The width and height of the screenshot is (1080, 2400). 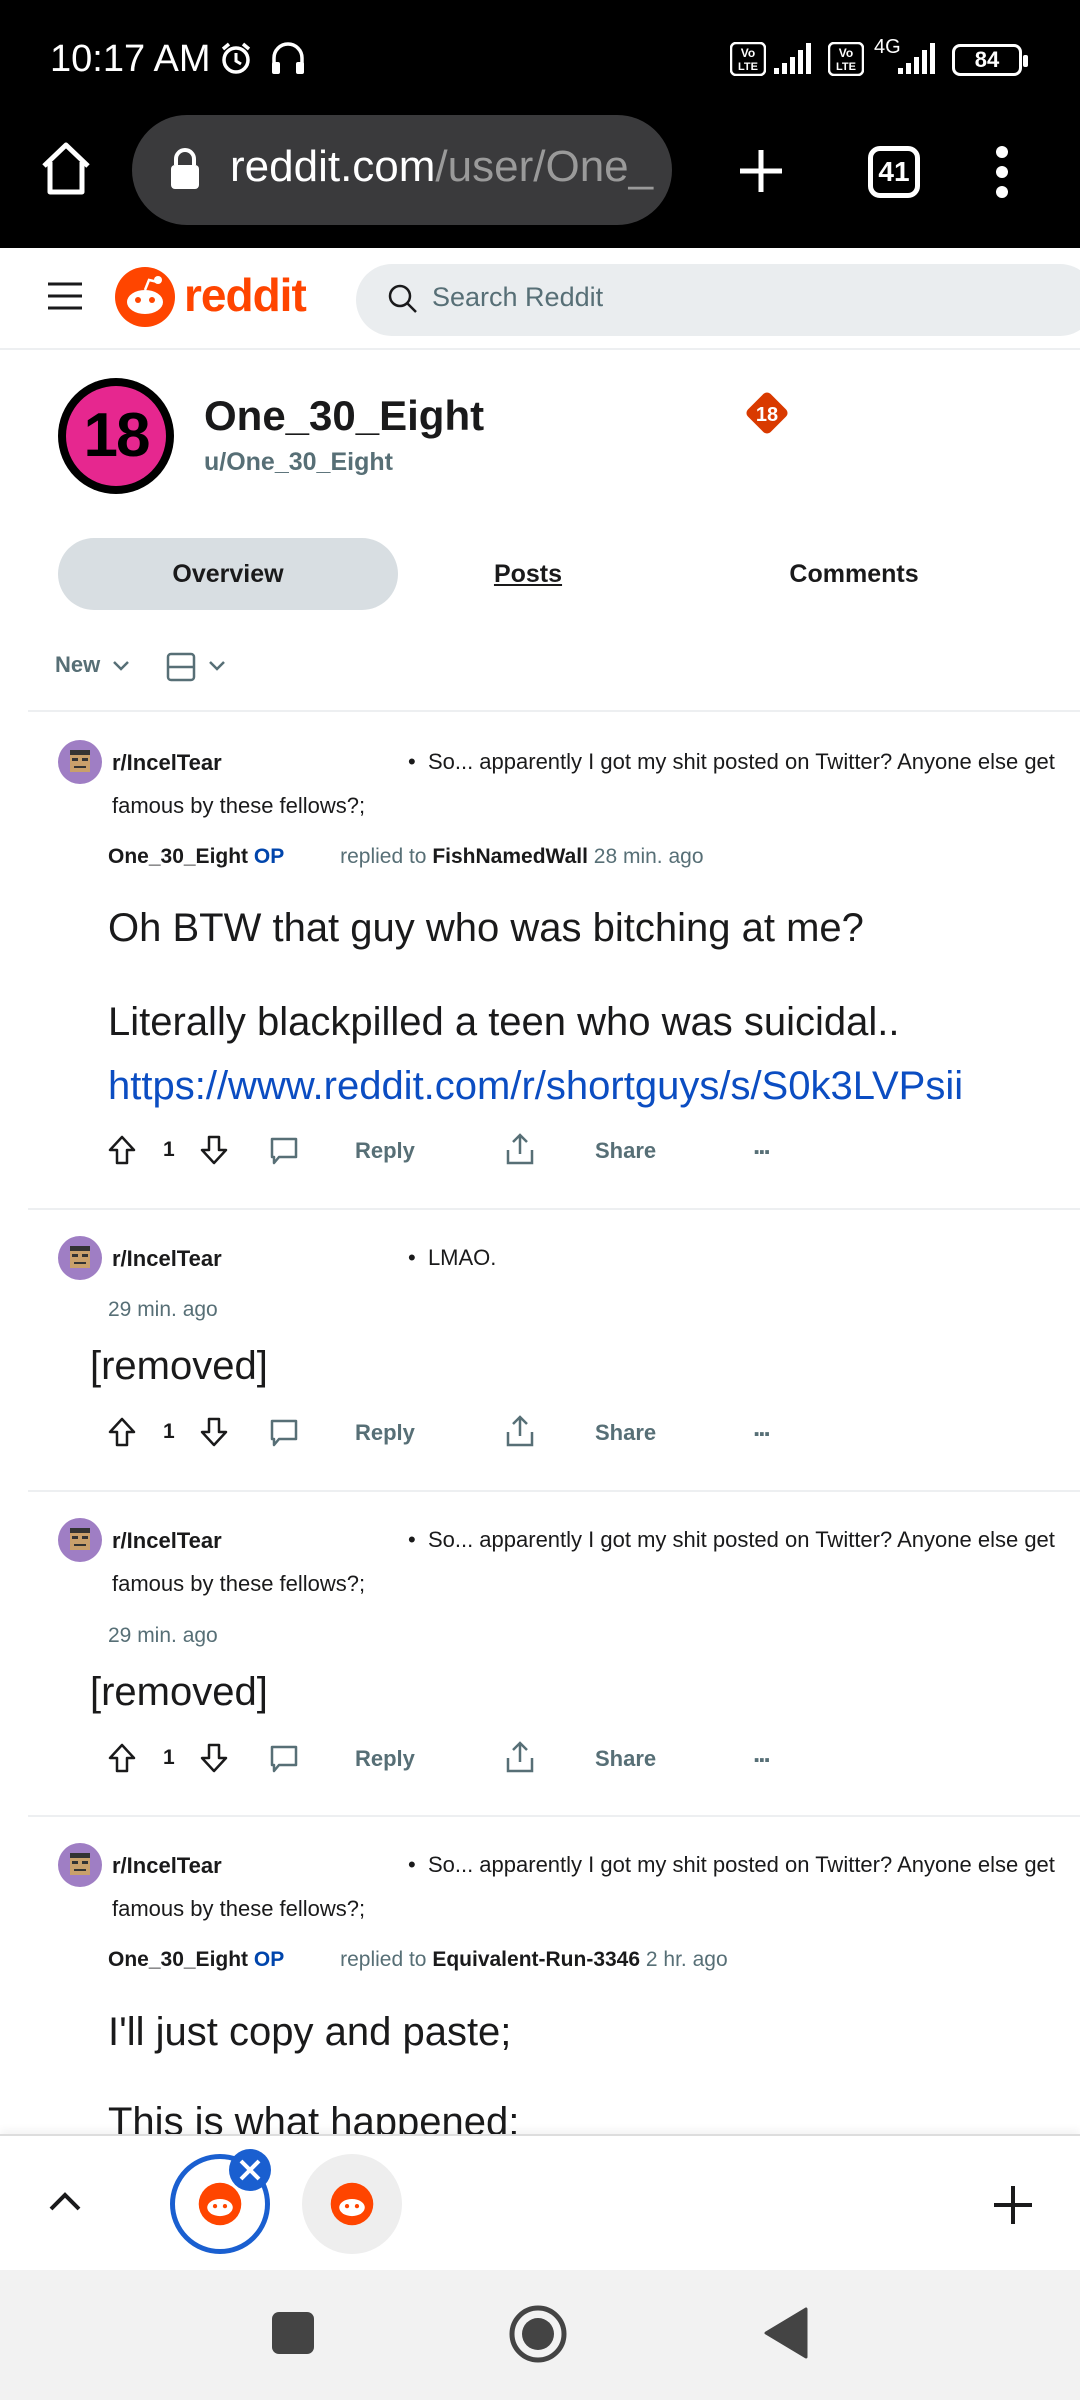 I want to click on tab-overview: Overview, so click(x=228, y=574).